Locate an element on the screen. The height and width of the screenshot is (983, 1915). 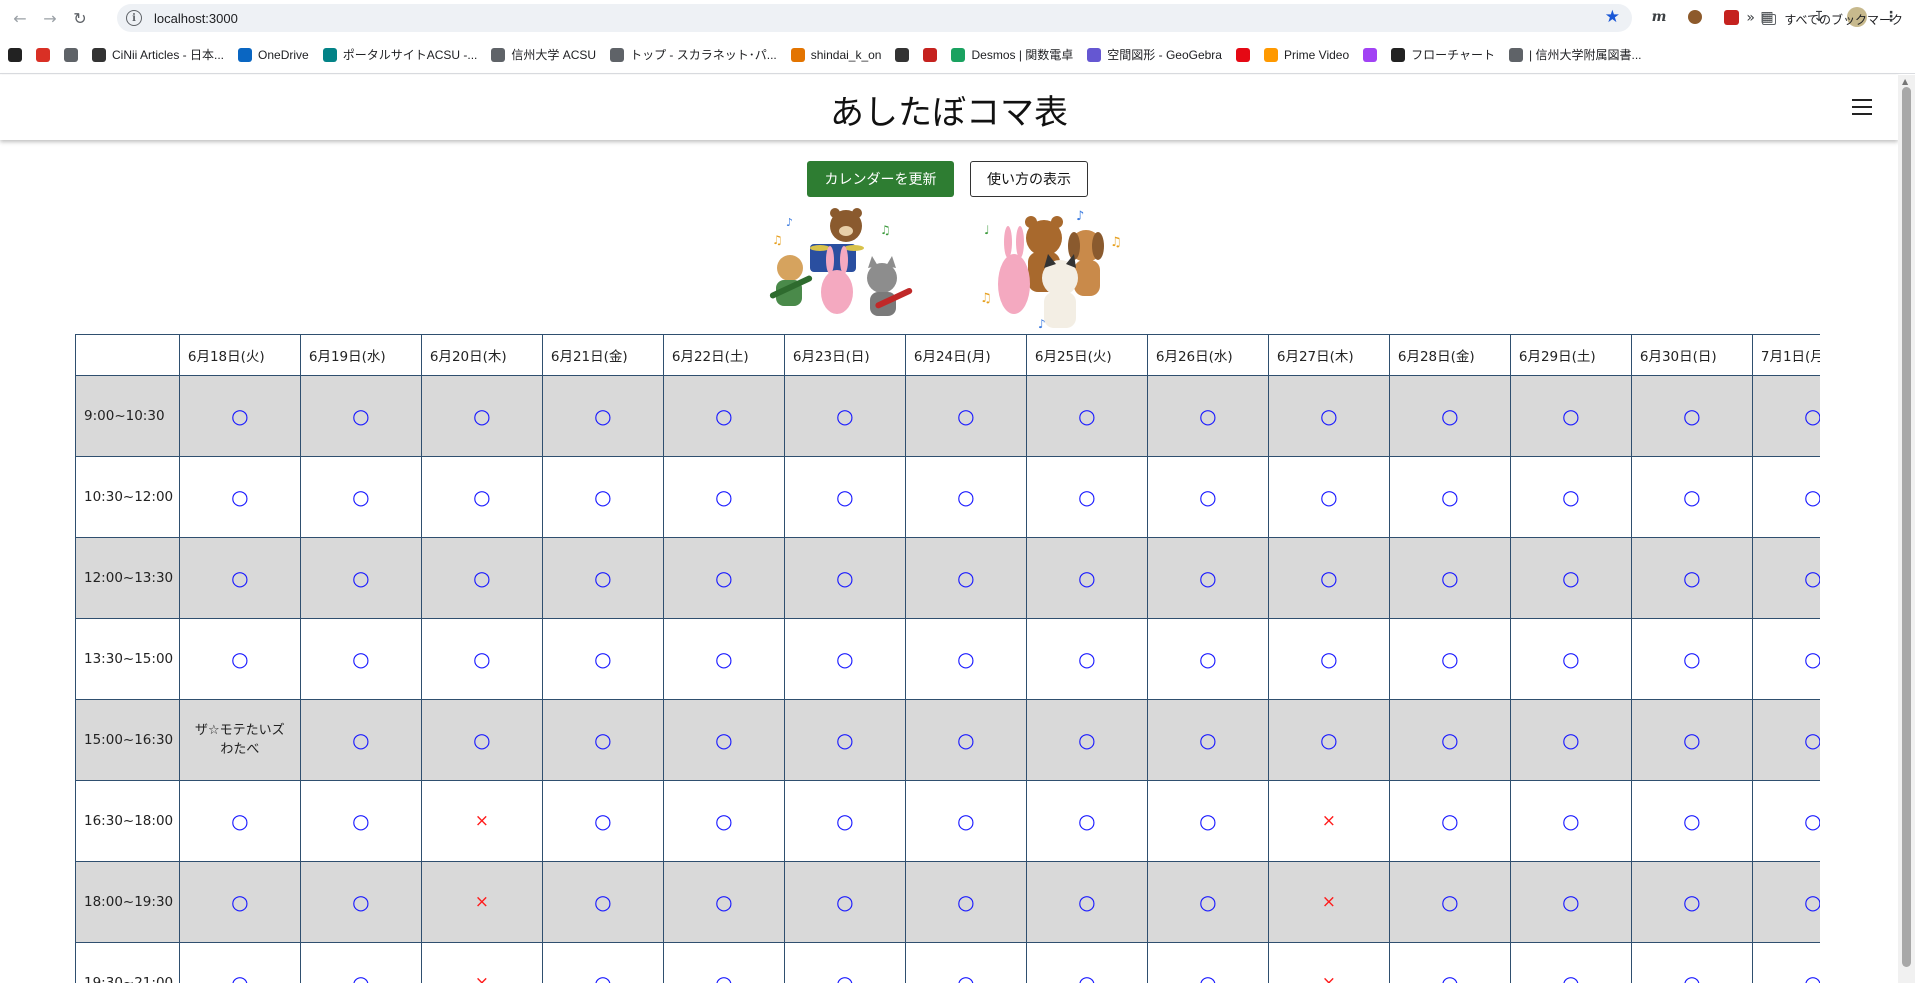
show-instructions-button: 使い方の表示 is located at coordinates (1029, 179).